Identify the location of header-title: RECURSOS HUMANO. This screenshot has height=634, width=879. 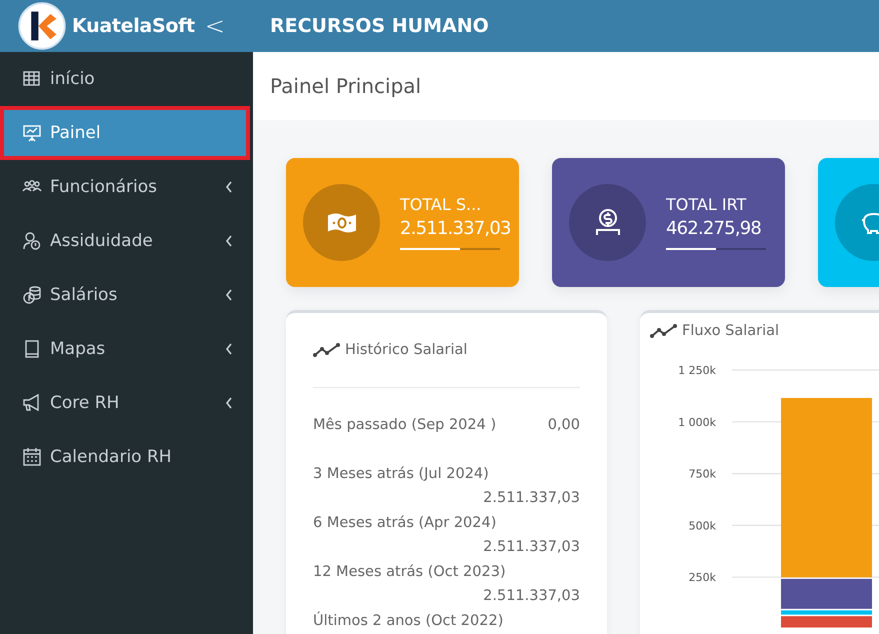
(379, 26).